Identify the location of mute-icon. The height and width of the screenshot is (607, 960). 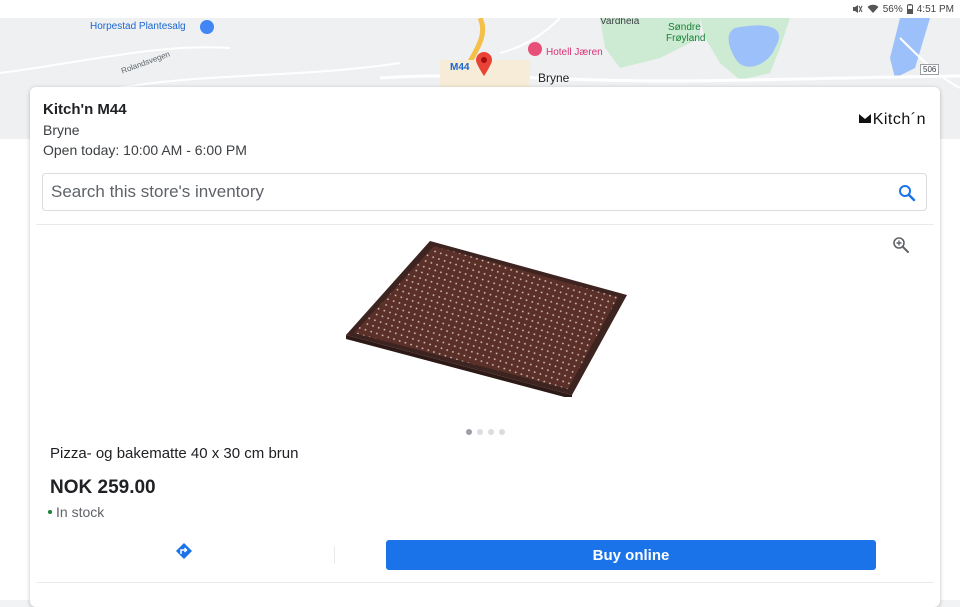
(857, 9).